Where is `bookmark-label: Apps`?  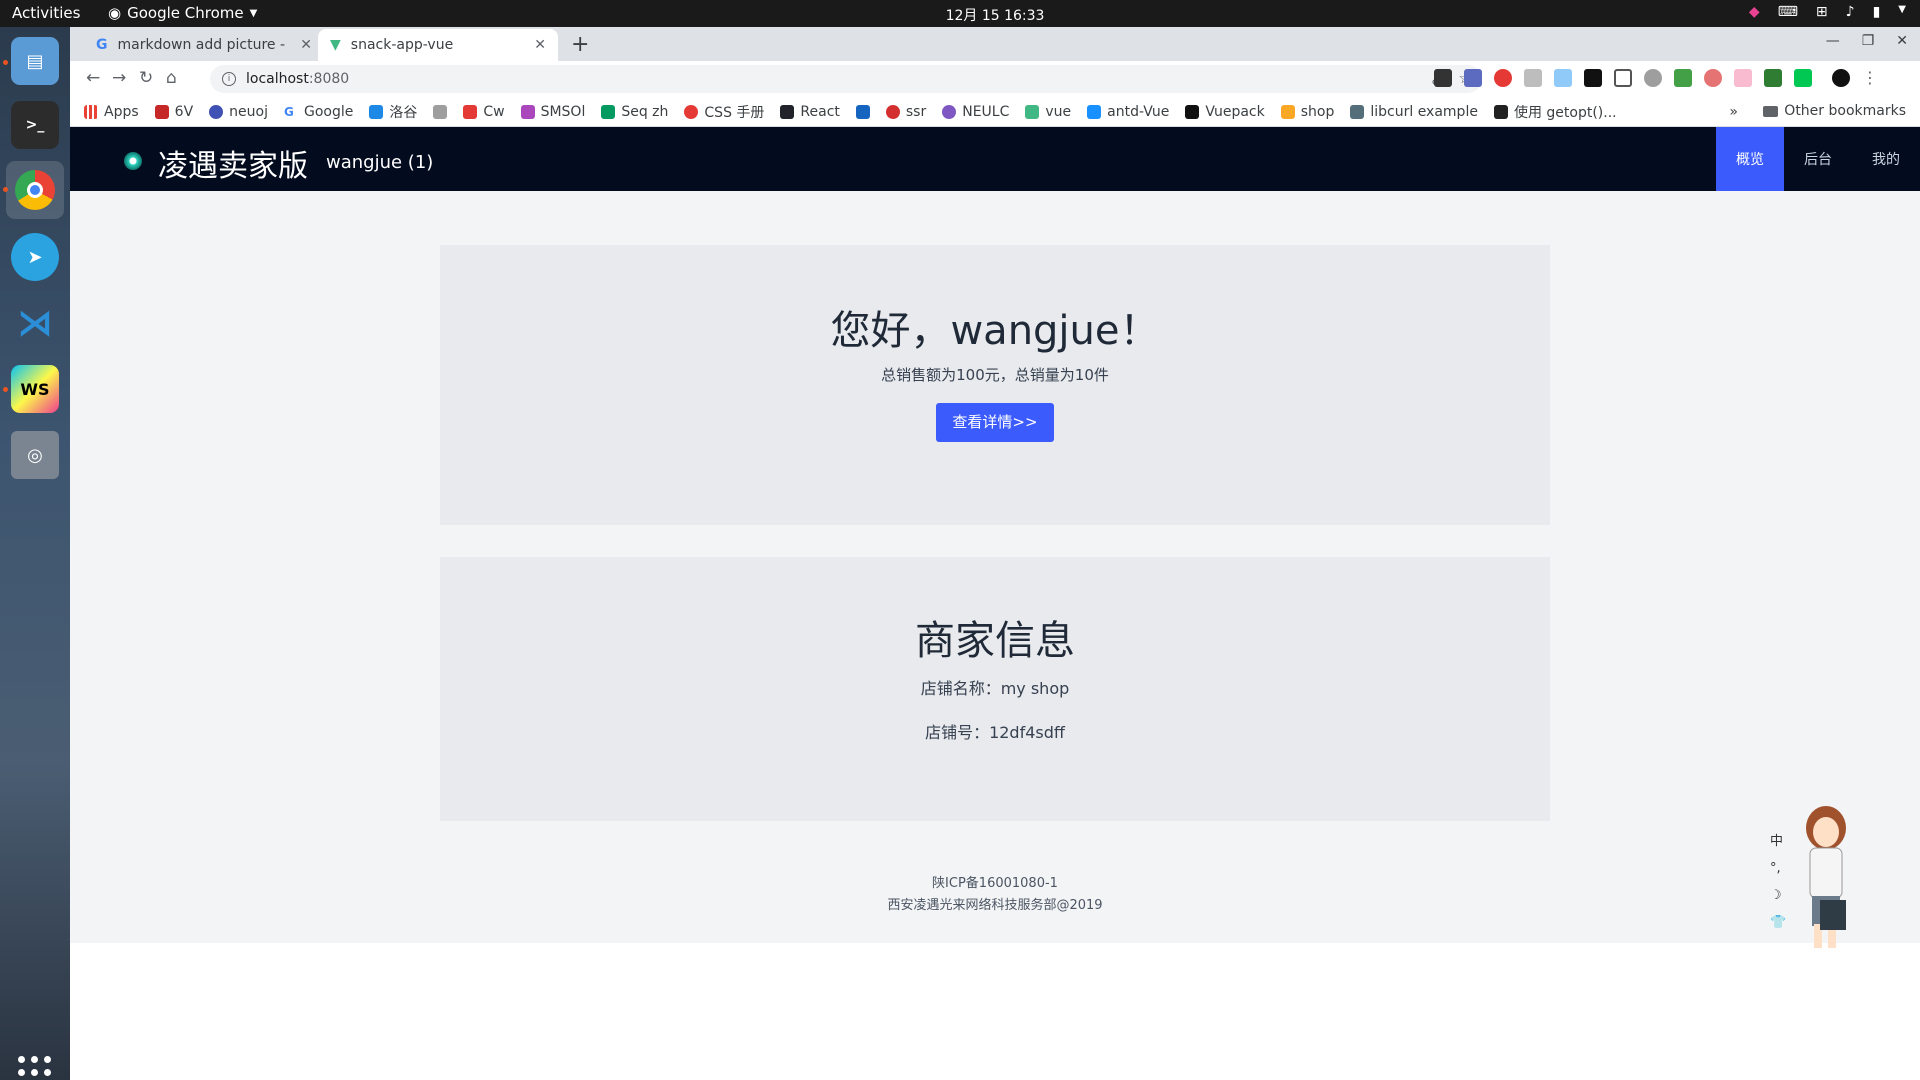
bookmark-label: Apps is located at coordinates (121, 111).